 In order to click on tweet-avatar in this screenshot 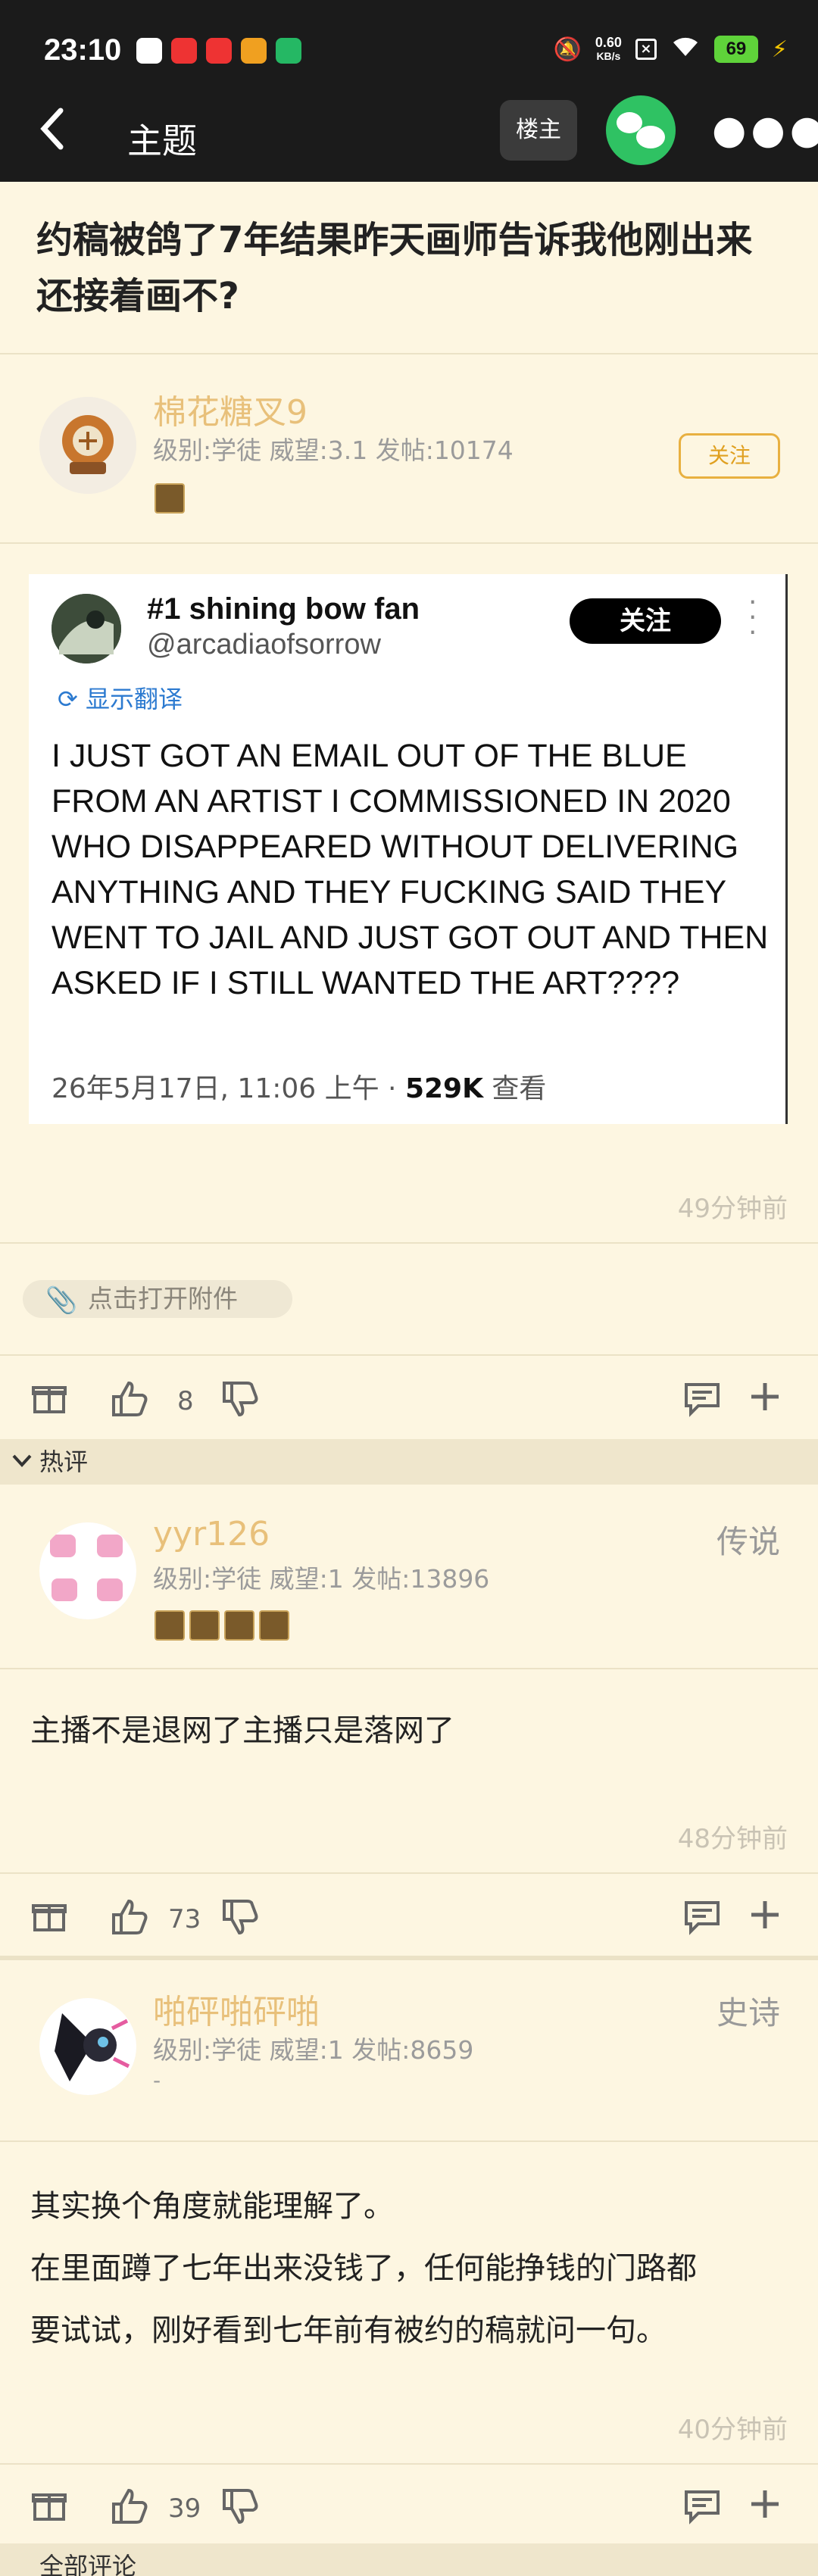, I will do `click(86, 629)`.